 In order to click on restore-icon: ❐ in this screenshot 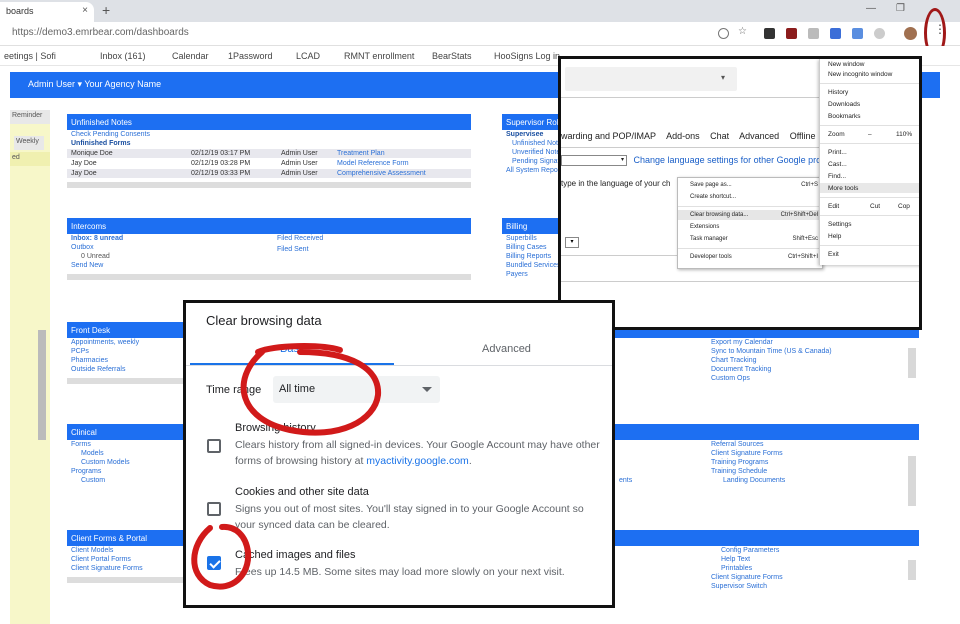, I will do `click(900, 8)`.